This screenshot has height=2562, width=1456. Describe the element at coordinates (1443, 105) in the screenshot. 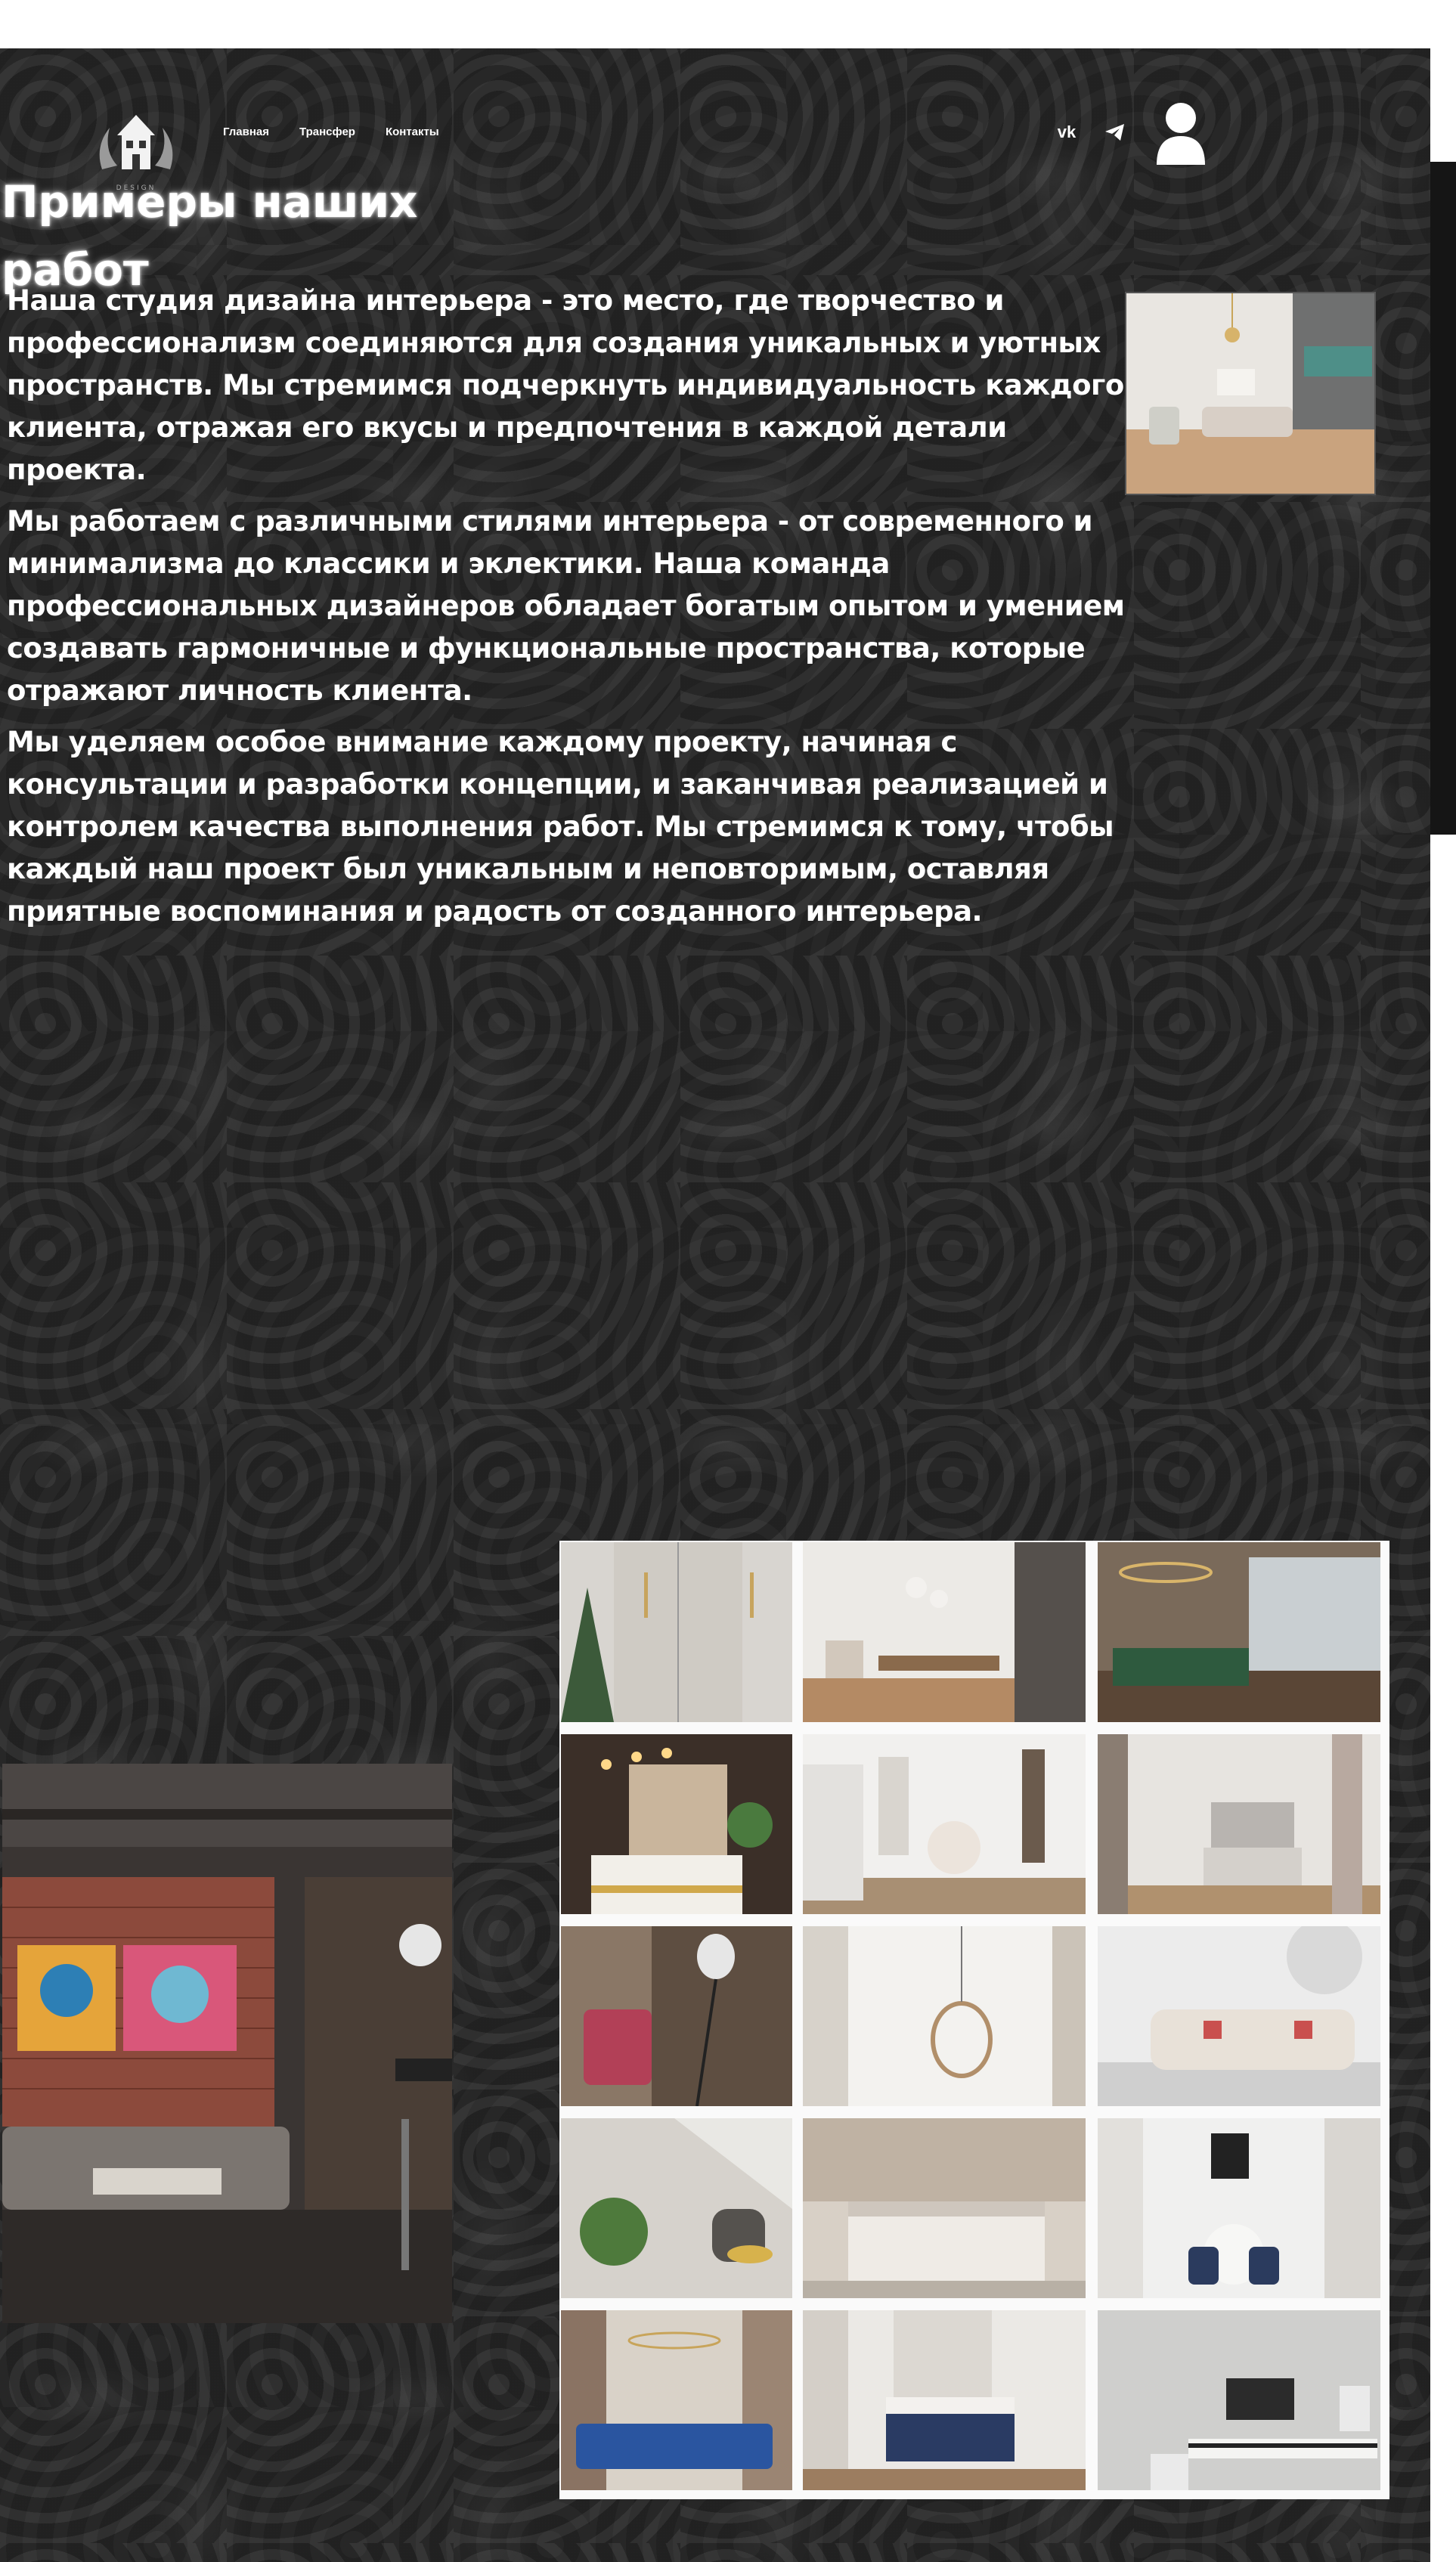

I see `page-edge` at that location.